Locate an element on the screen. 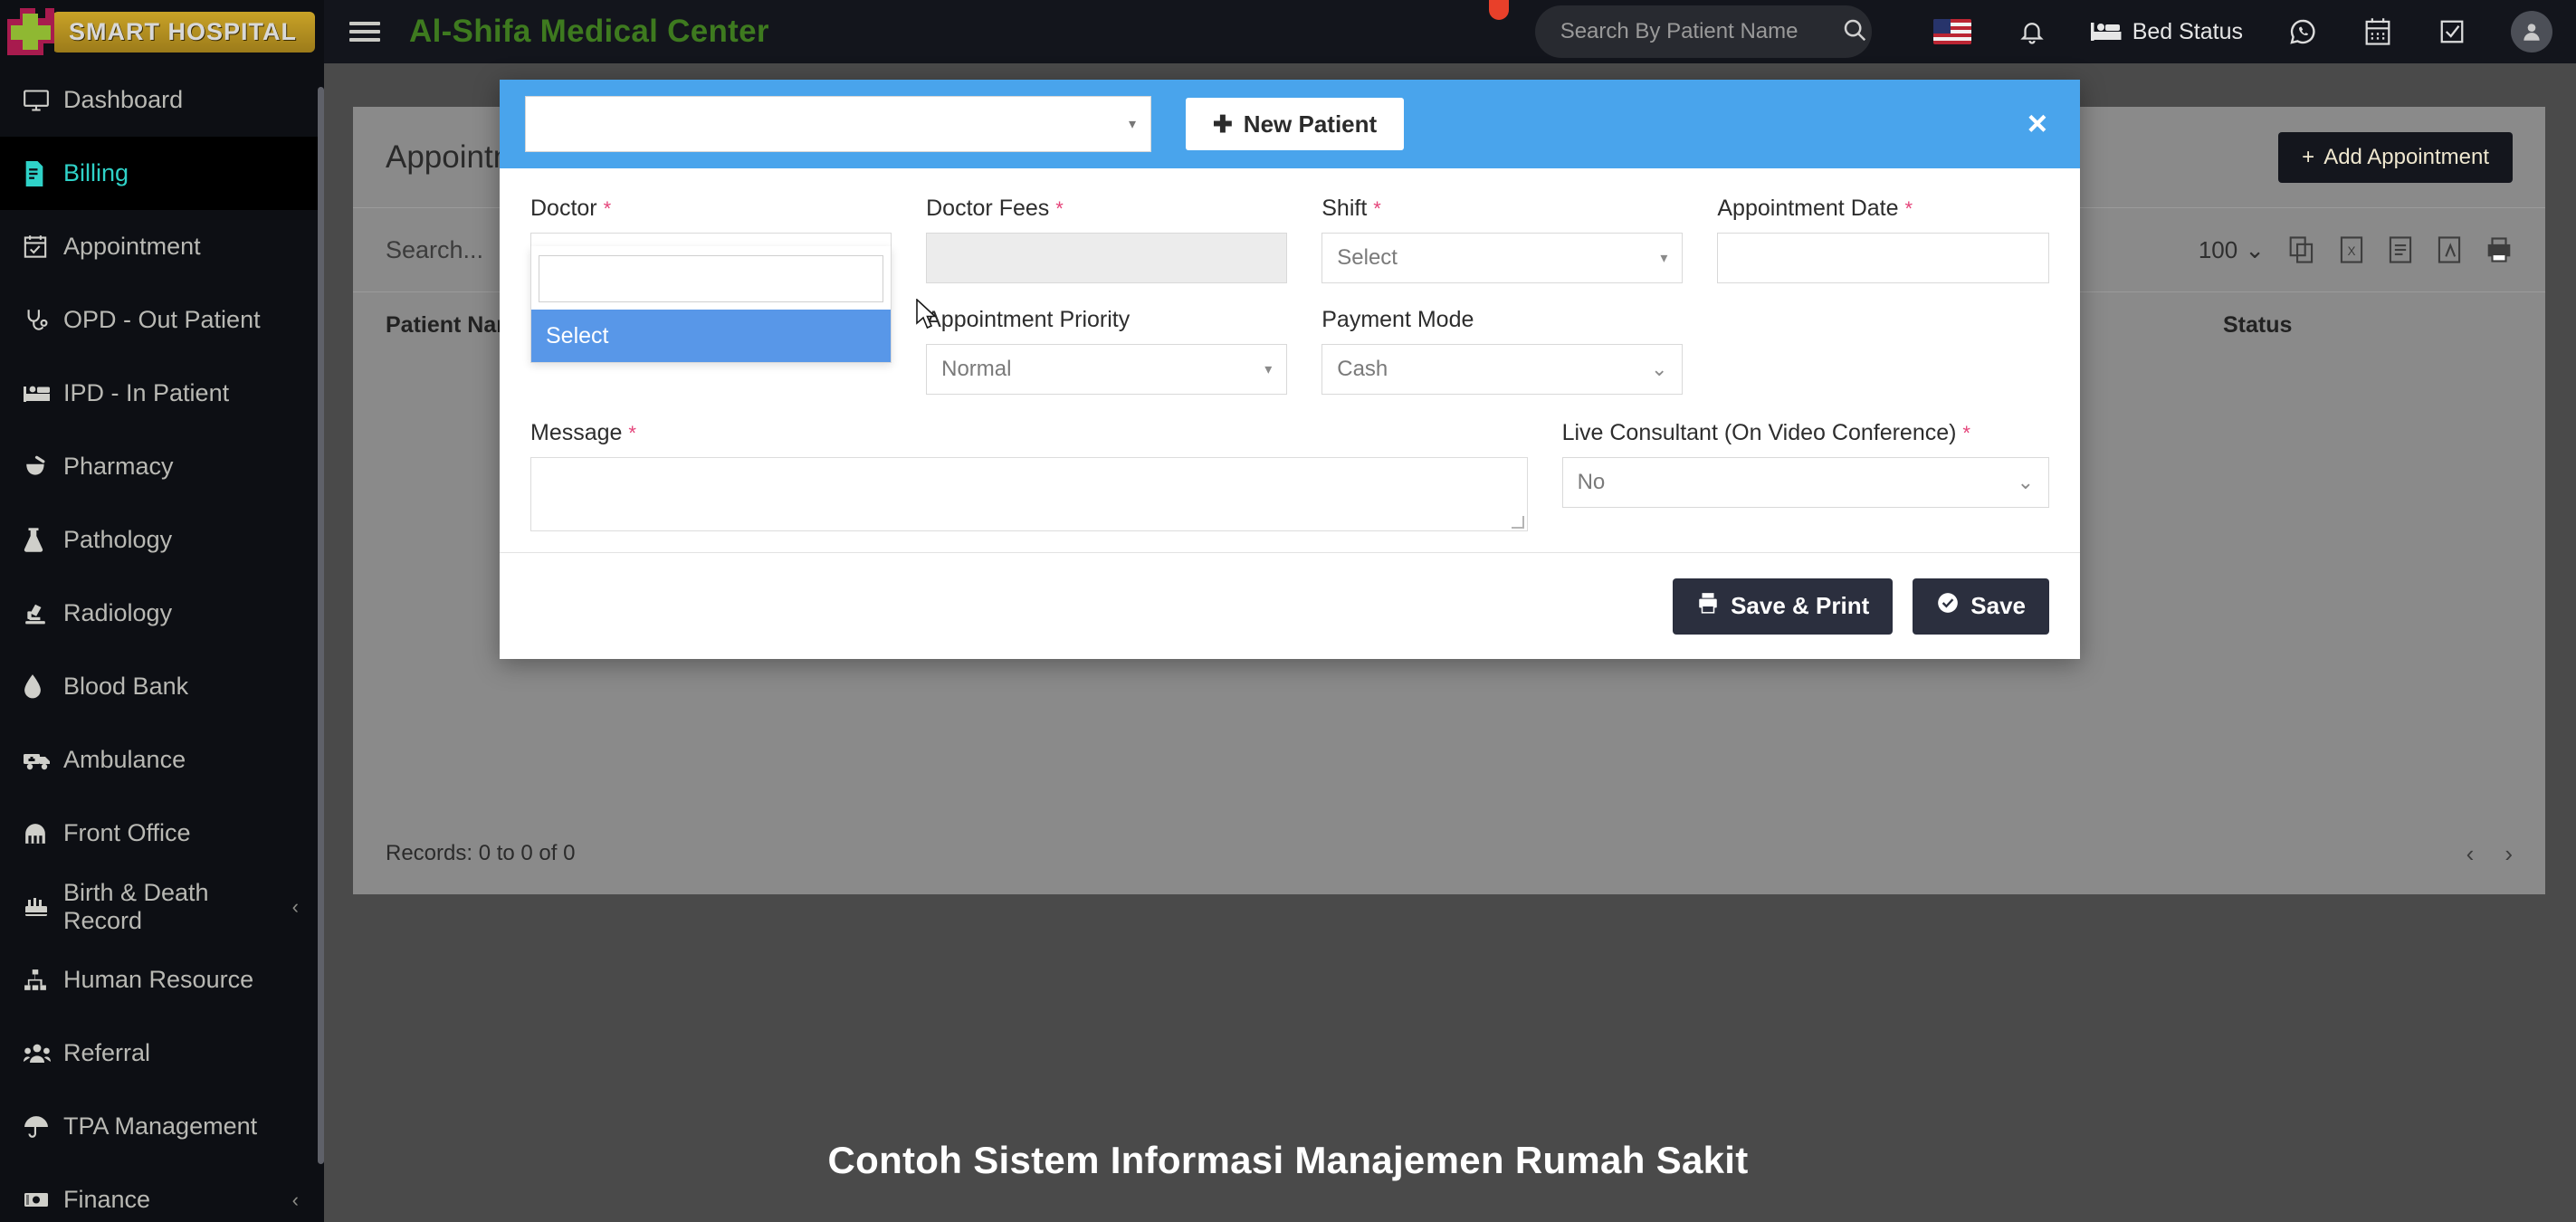 The image size is (2576, 1222). csv-doc-icon is located at coordinates (2400, 249).